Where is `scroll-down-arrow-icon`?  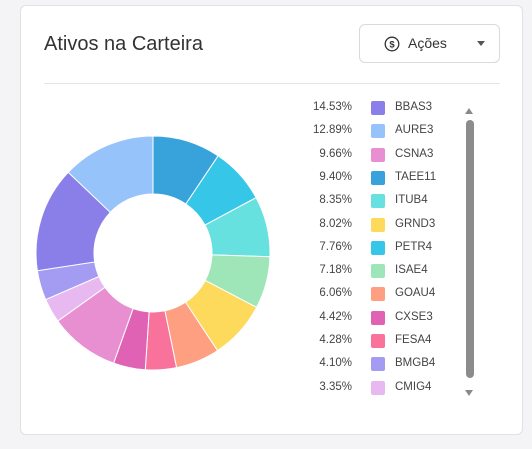 scroll-down-arrow-icon is located at coordinates (469, 393).